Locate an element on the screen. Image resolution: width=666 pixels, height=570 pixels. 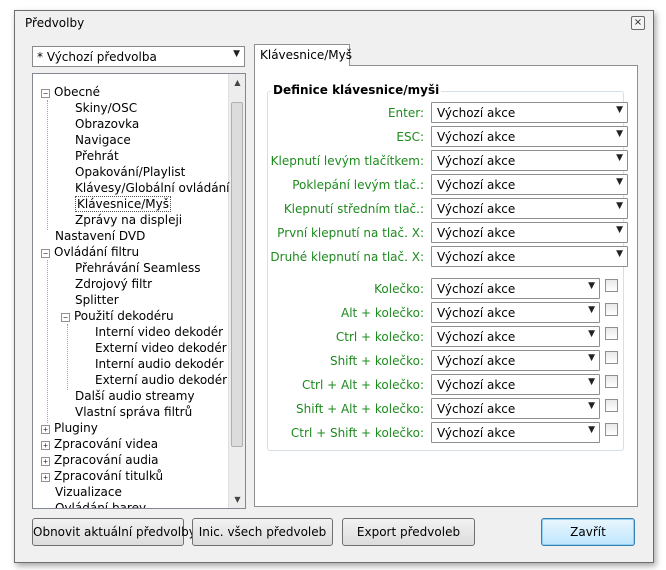
binding-label: Enter: is located at coordinates (405, 113).